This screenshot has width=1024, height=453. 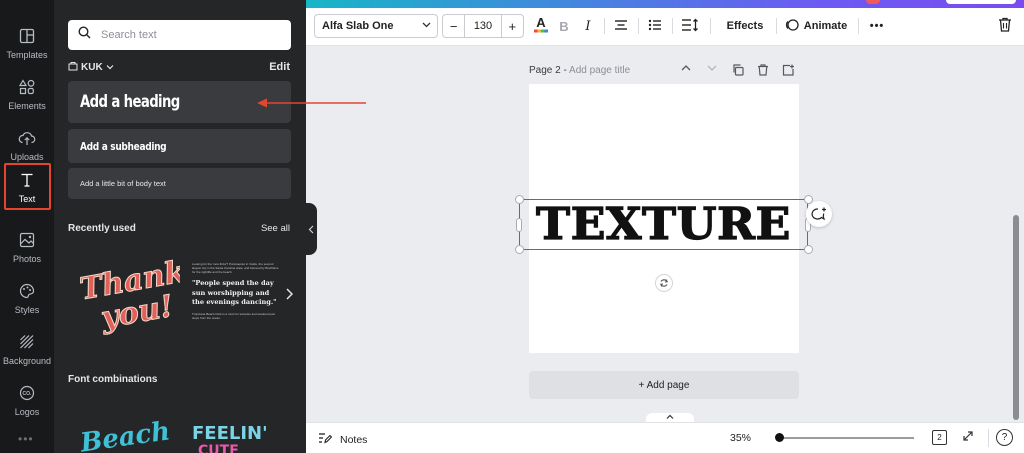 I want to click on sidebar-item-templates: Templates, so click(x=27, y=43).